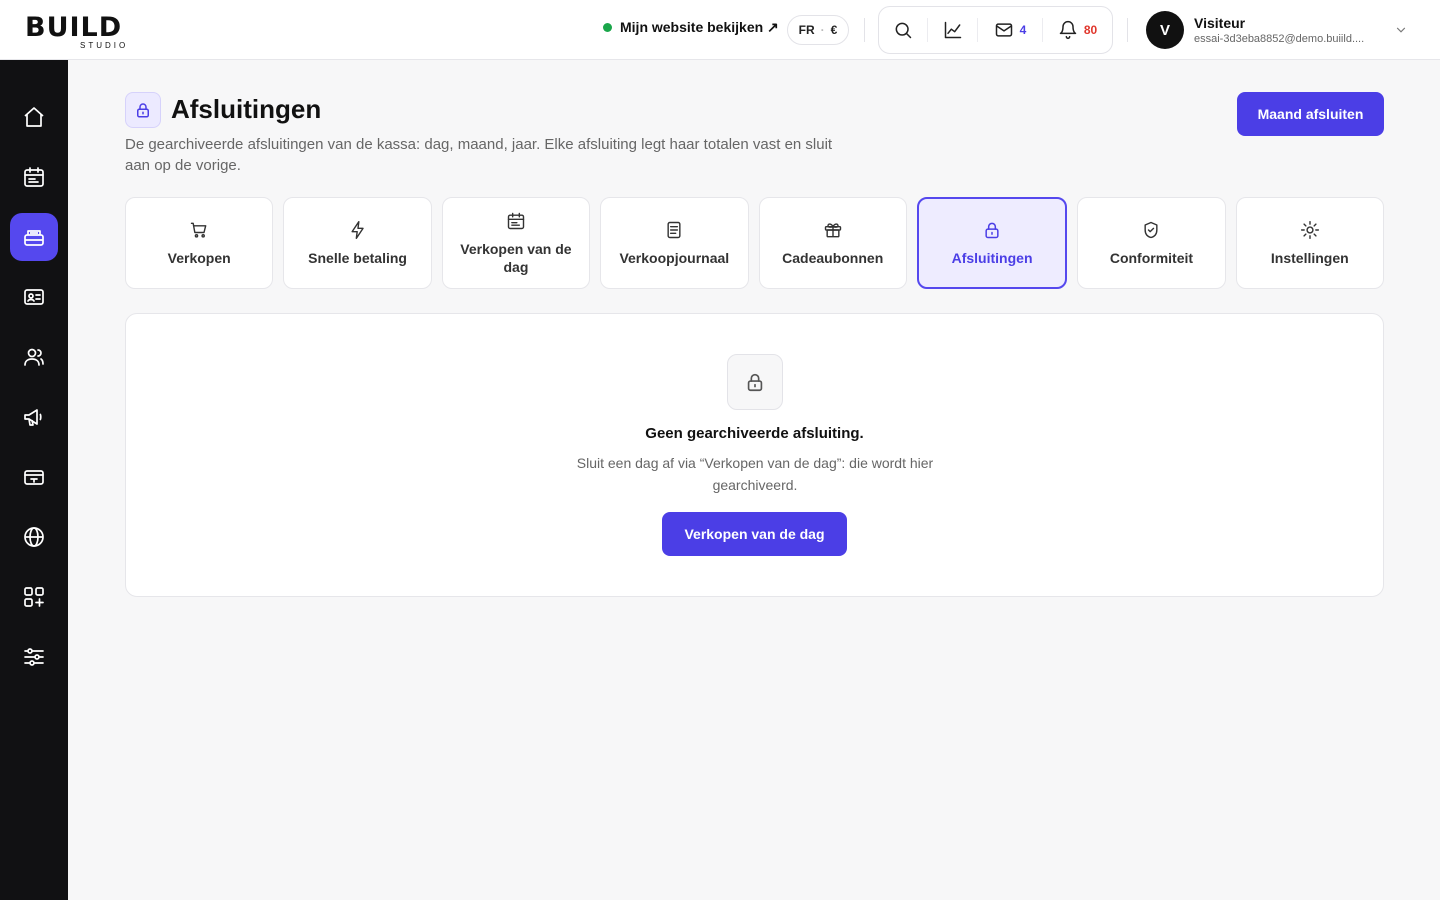 Image resolution: width=1440 pixels, height=900 pixels. I want to click on tab-quick-payment: Snelle betaling, so click(357, 243).